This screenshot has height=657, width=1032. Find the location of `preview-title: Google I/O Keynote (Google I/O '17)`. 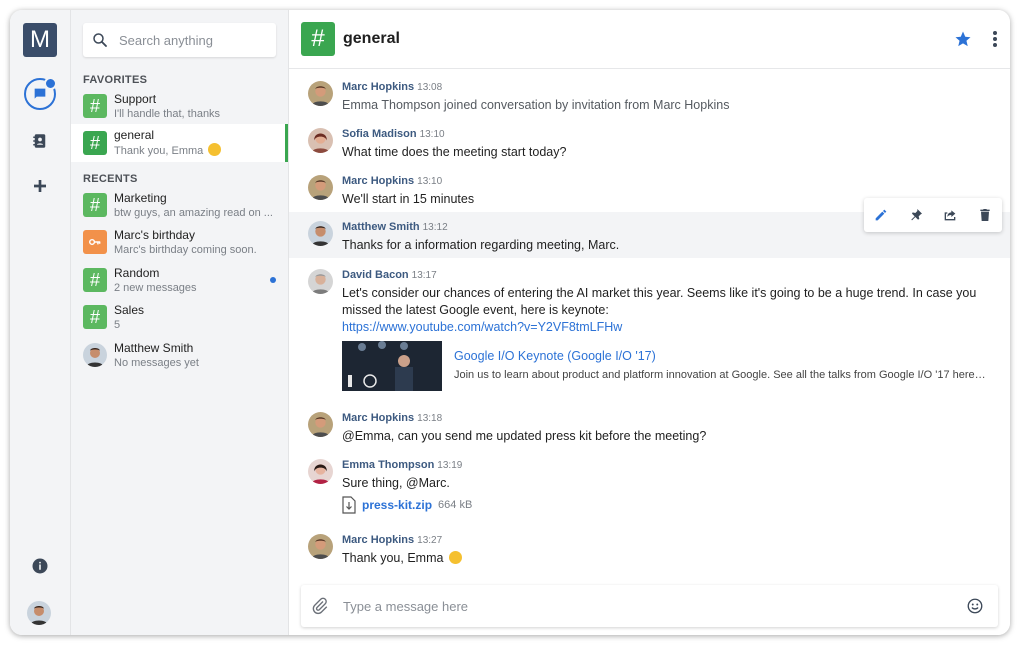

preview-title: Google I/O Keynote (Google I/O '17) is located at coordinates (555, 356).